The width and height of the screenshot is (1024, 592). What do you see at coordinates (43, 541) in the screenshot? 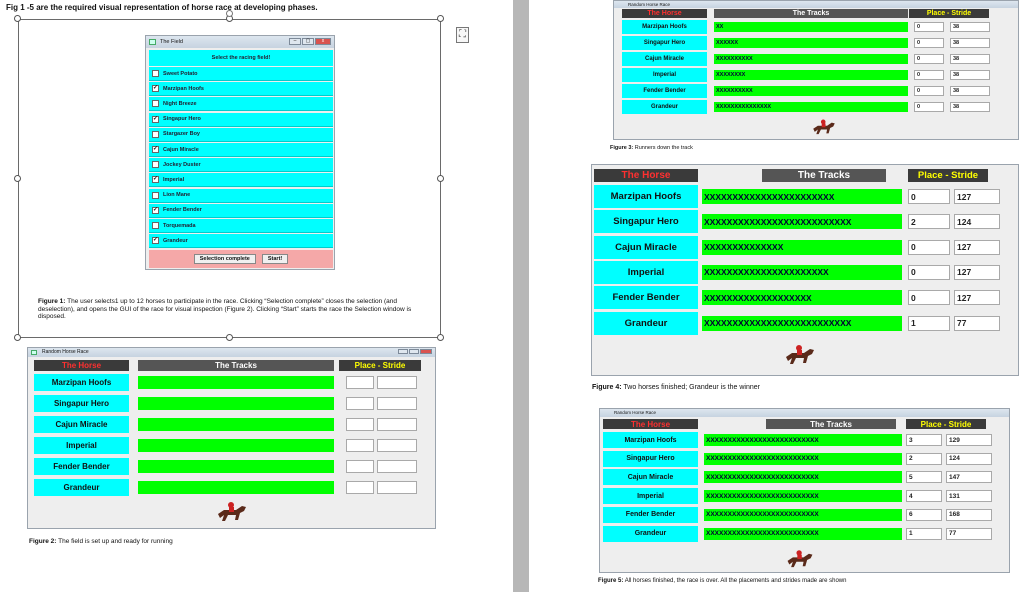
I see `caption-label: Figure 2:` at bounding box center [43, 541].